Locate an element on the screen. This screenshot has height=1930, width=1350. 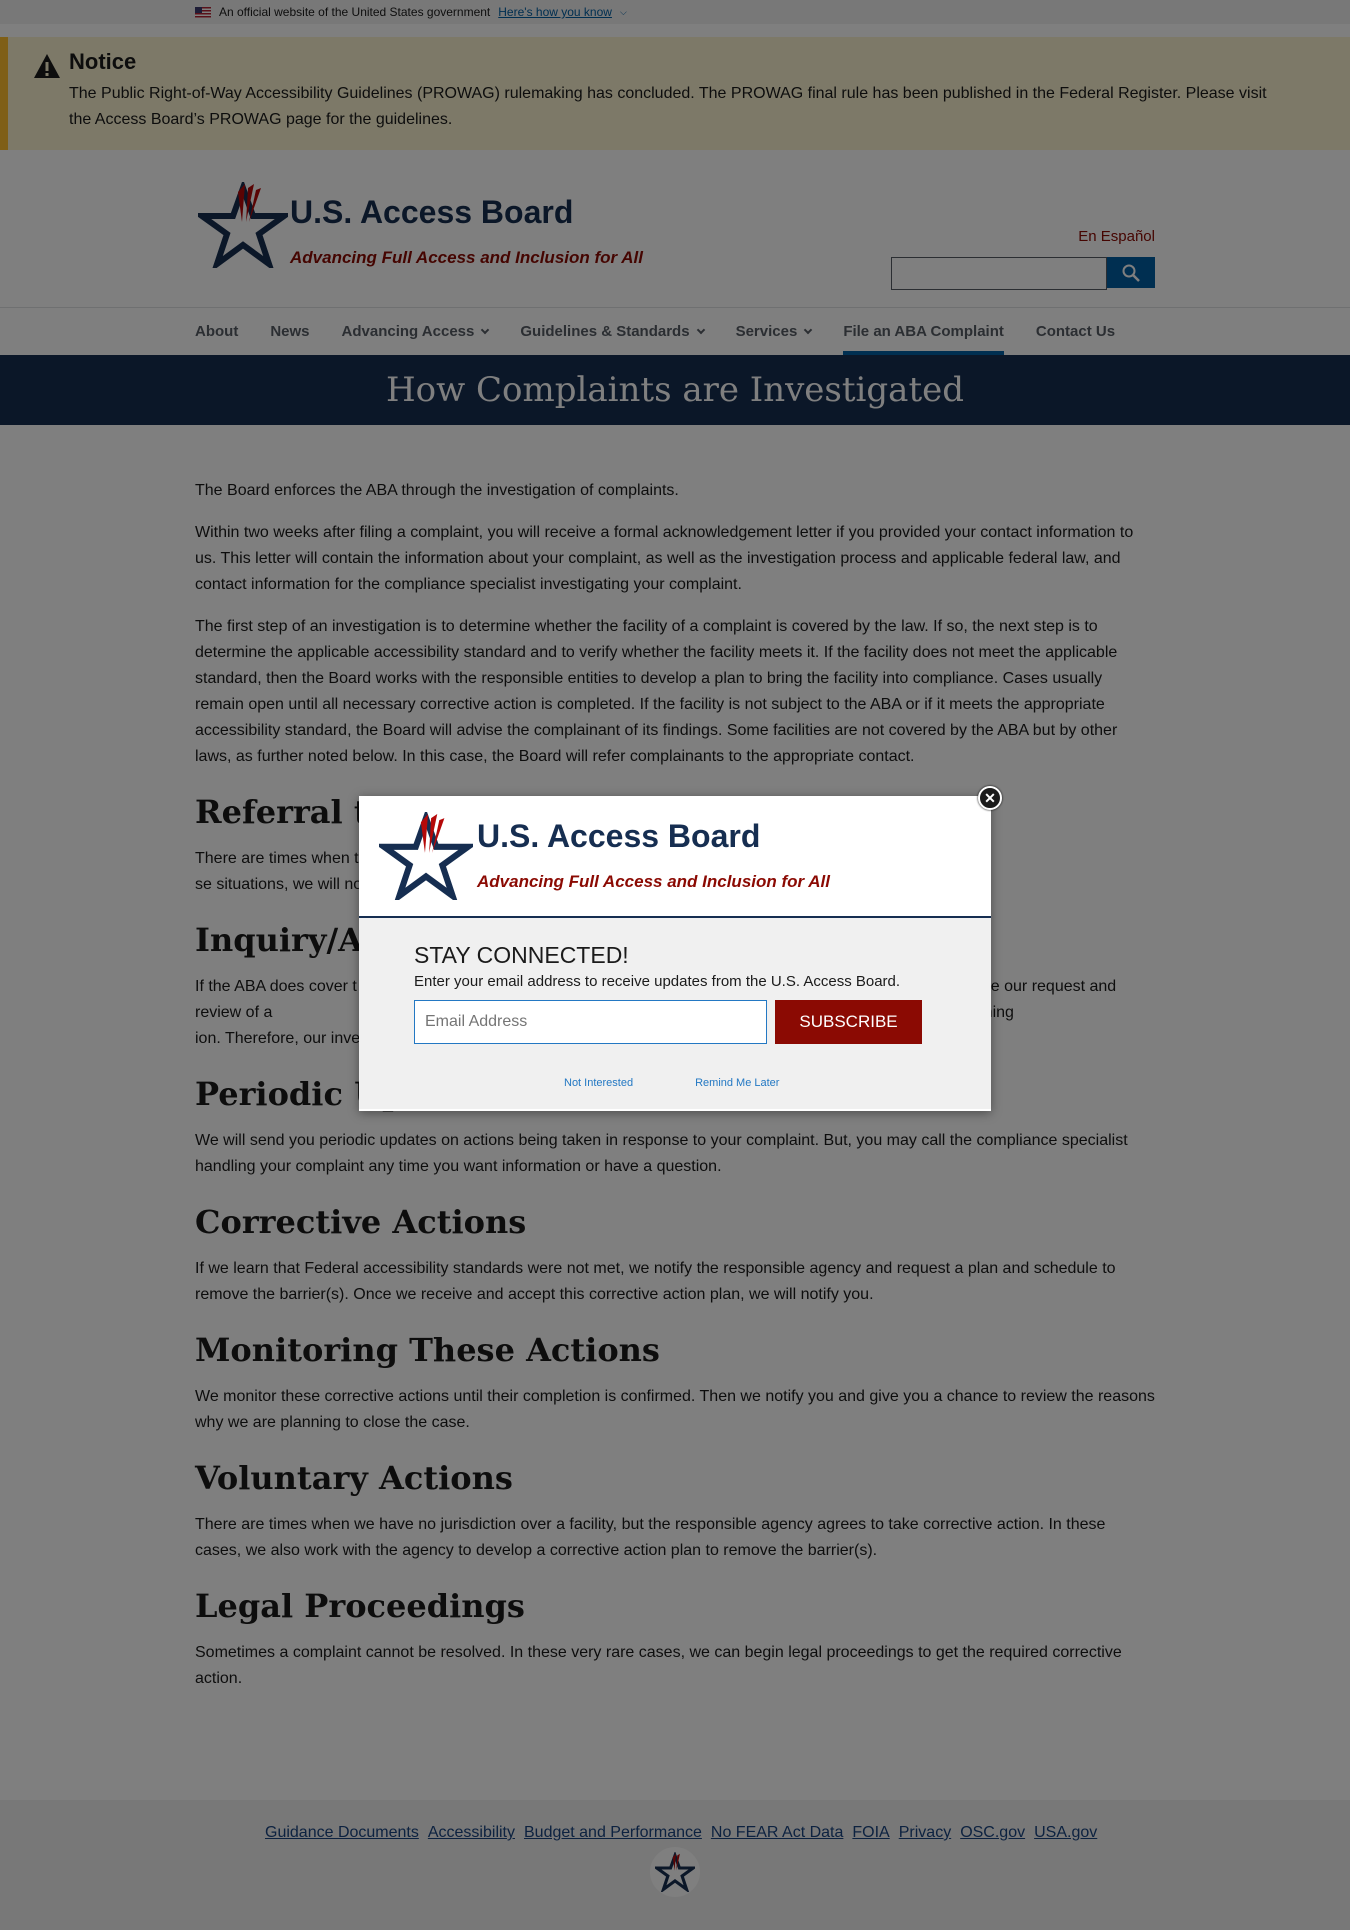
close-icon: ✕ is located at coordinates (990, 798).